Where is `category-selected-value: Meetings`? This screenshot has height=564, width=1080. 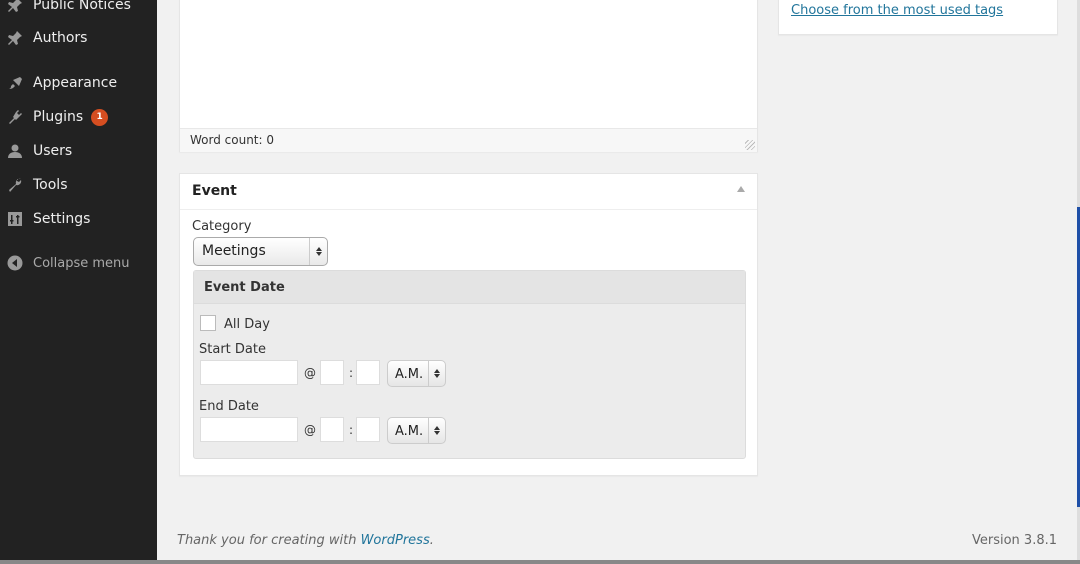 category-selected-value: Meetings is located at coordinates (234, 251).